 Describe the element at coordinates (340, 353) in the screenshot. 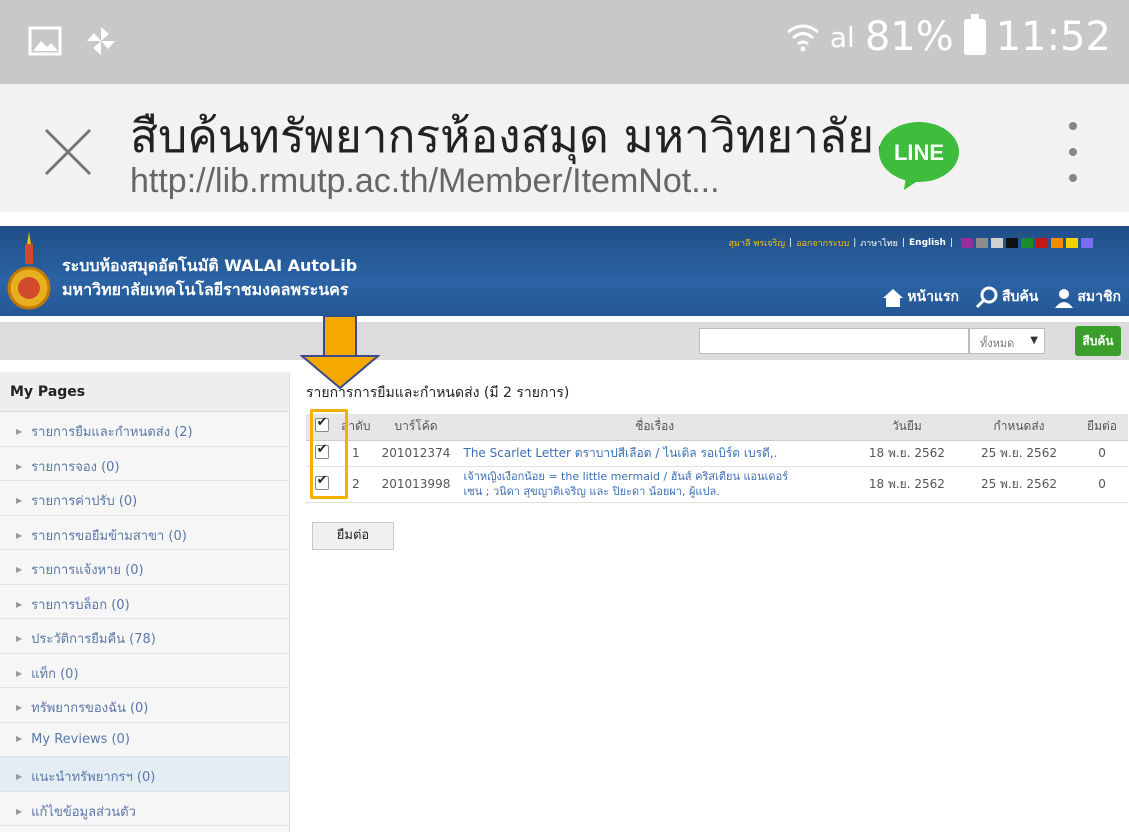

I see `down-arrow-annotation-icon` at that location.